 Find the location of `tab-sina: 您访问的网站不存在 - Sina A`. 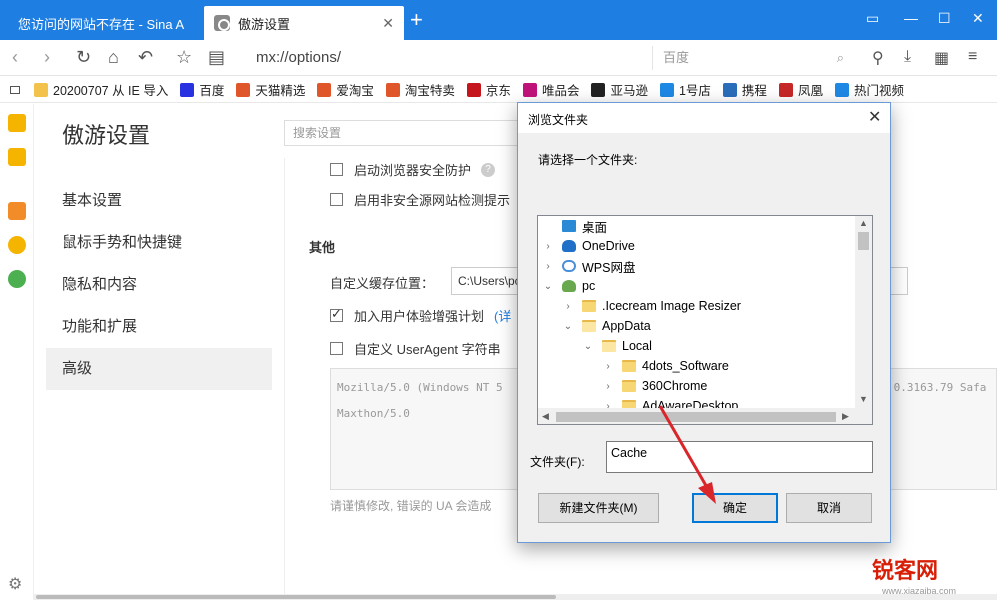

tab-sina: 您访问的网站不存在 - Sina A is located at coordinates (106, 23).